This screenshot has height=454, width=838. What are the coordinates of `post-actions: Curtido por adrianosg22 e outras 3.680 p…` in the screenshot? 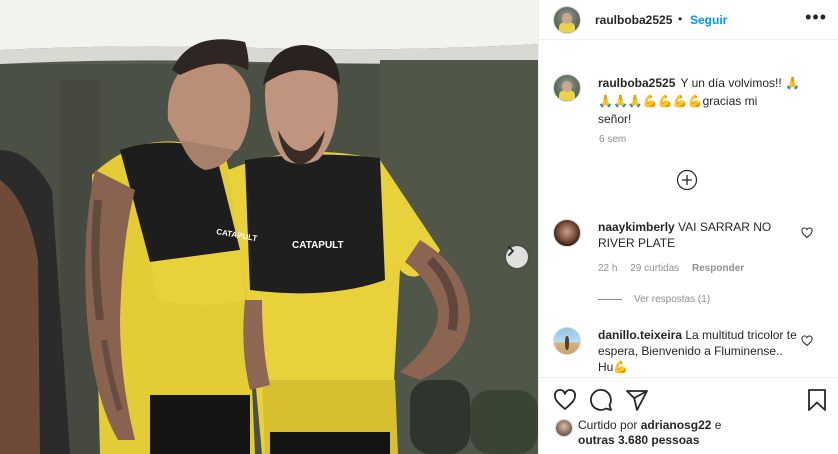 It's located at (688, 415).